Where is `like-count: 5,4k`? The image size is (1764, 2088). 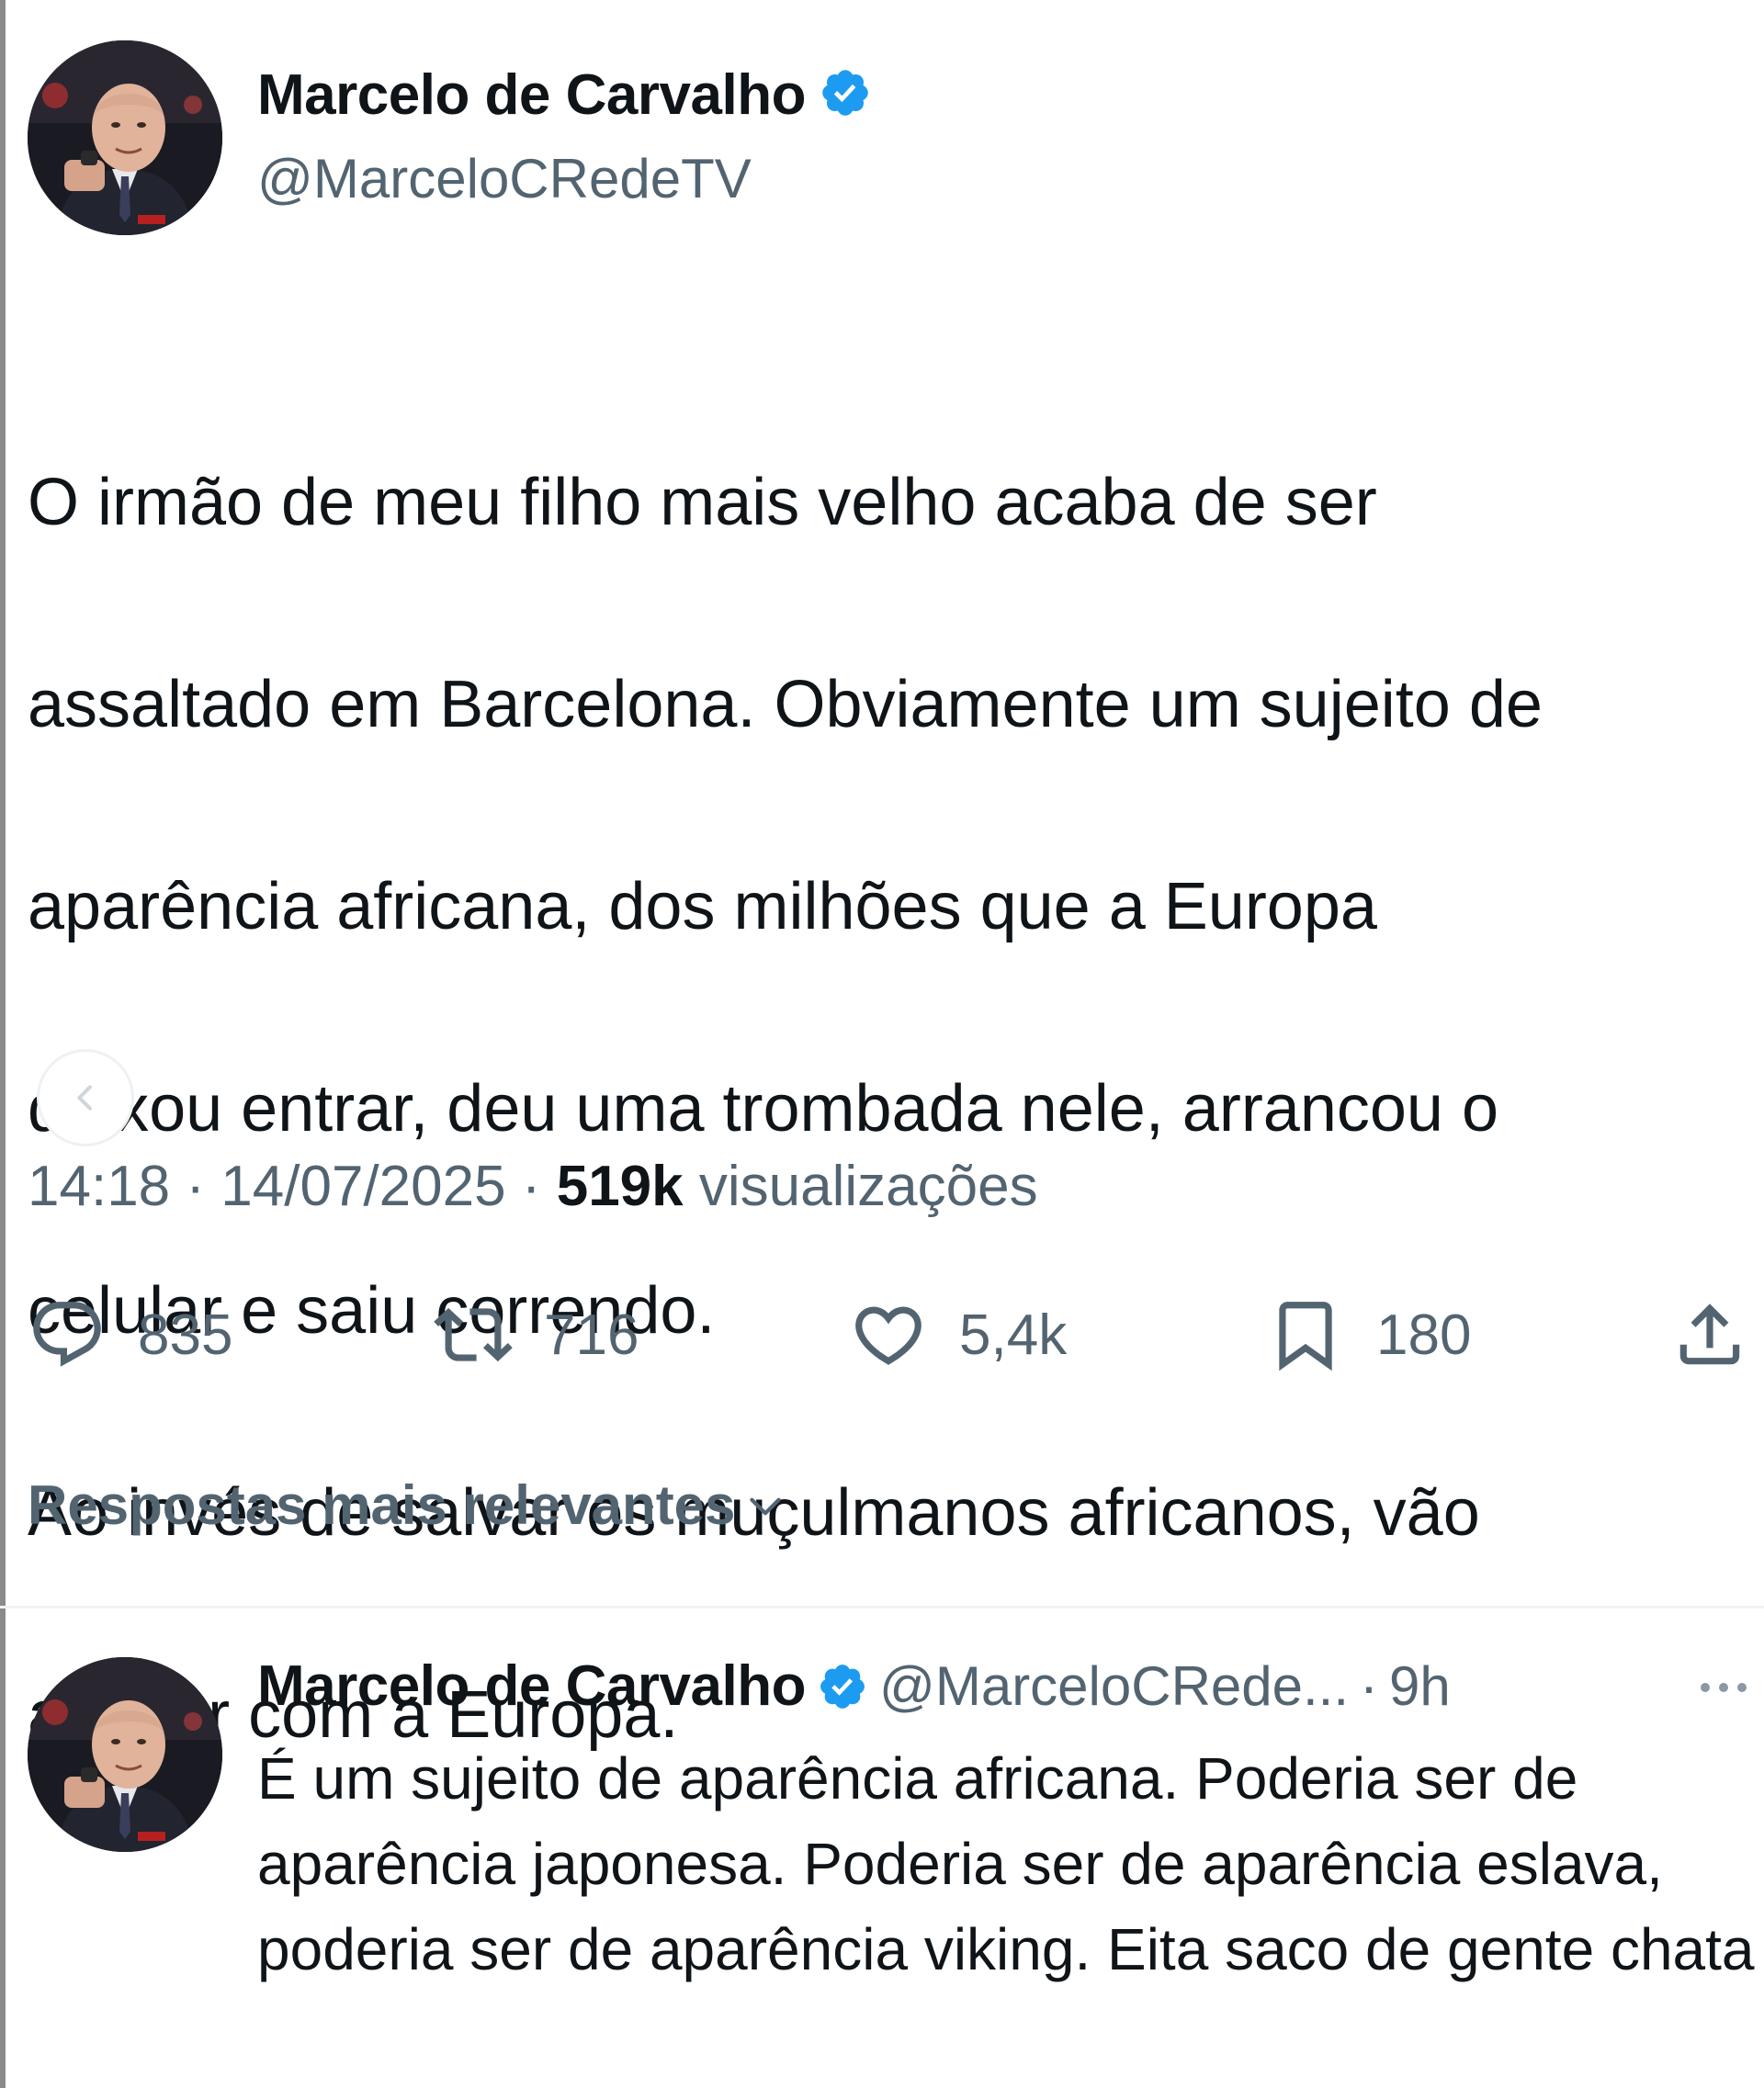 like-count: 5,4k is located at coordinates (1014, 1335).